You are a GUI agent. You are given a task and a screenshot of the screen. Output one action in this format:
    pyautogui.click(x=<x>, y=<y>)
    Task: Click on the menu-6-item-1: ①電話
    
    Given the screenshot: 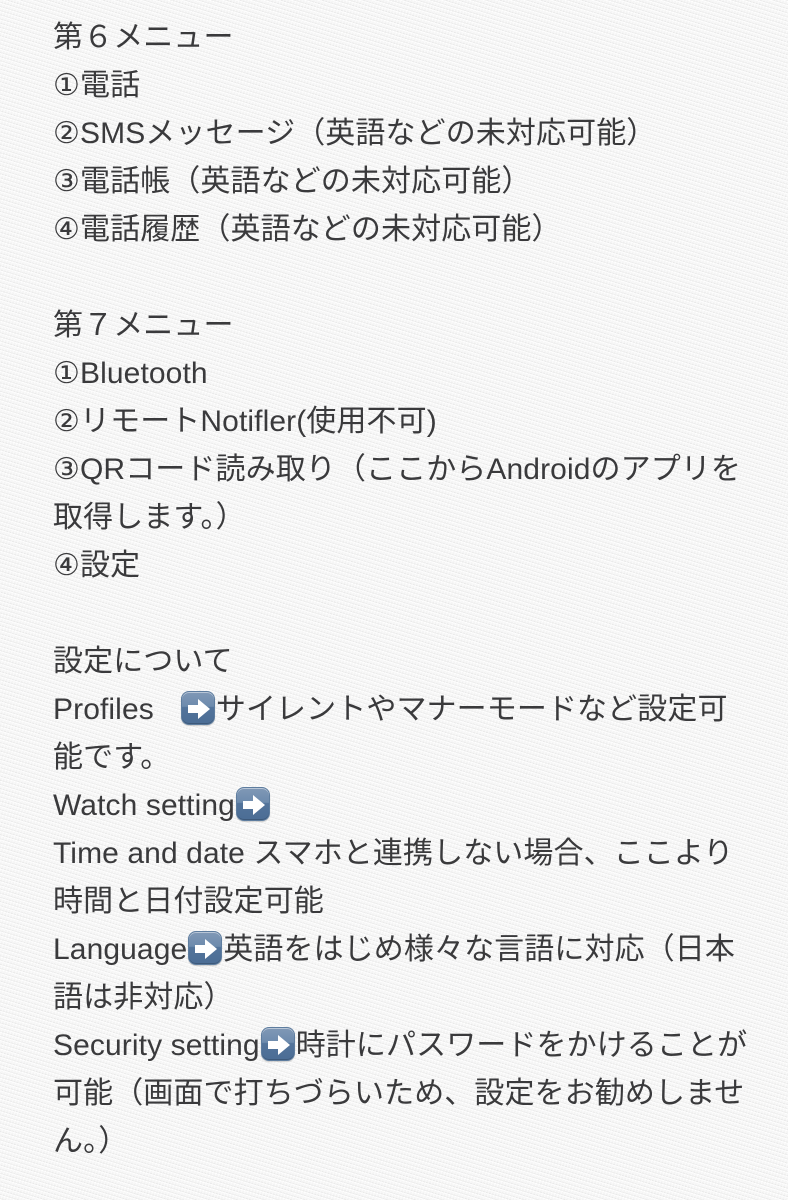 What is the action you would take?
    pyautogui.click(x=97, y=85)
    